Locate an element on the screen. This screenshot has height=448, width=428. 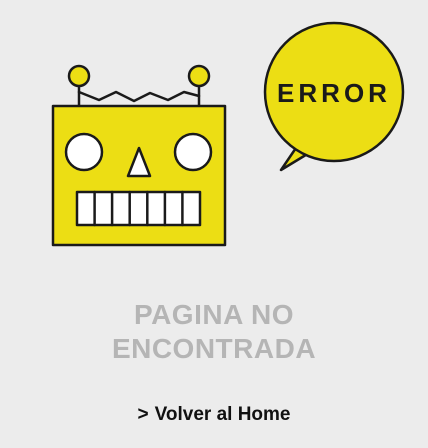
back-home-label: Volver al Home is located at coordinates (222, 414).